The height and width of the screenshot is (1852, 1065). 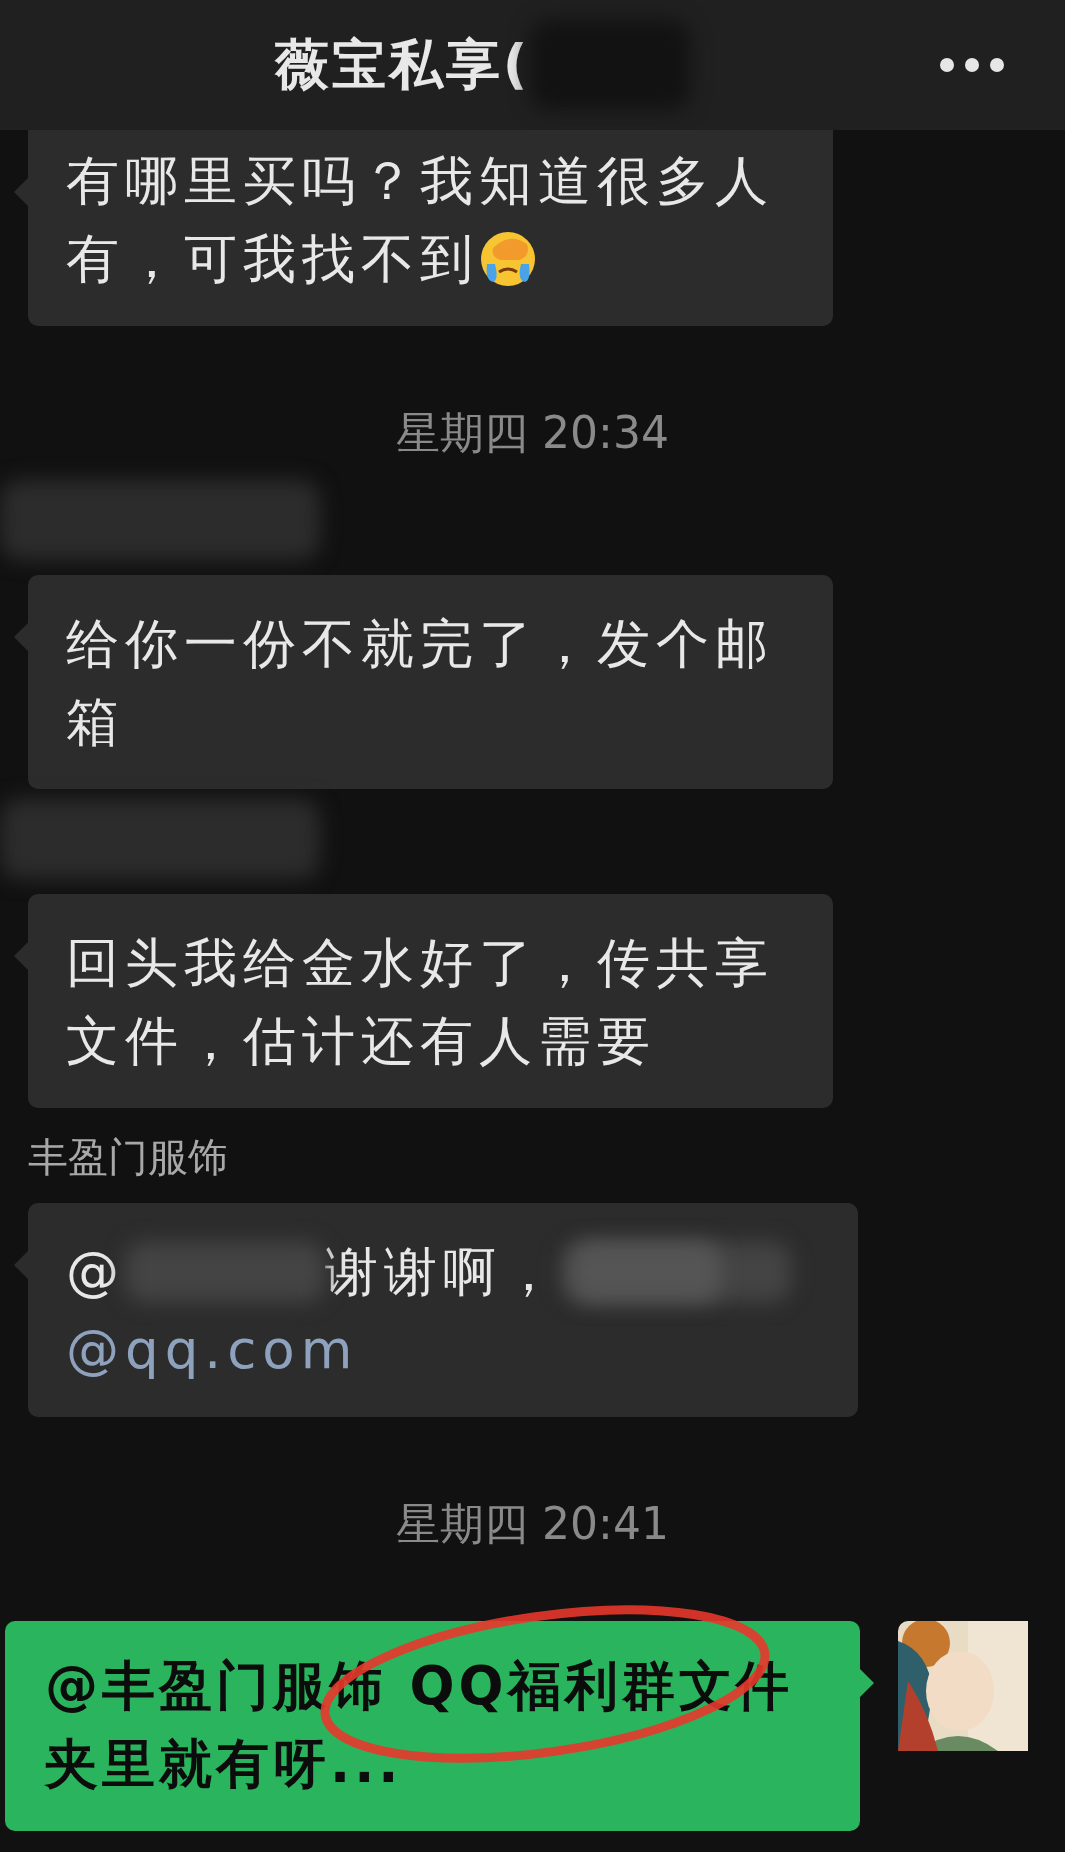 I want to click on timestamp: 星期四 20:34, so click(x=532, y=433).